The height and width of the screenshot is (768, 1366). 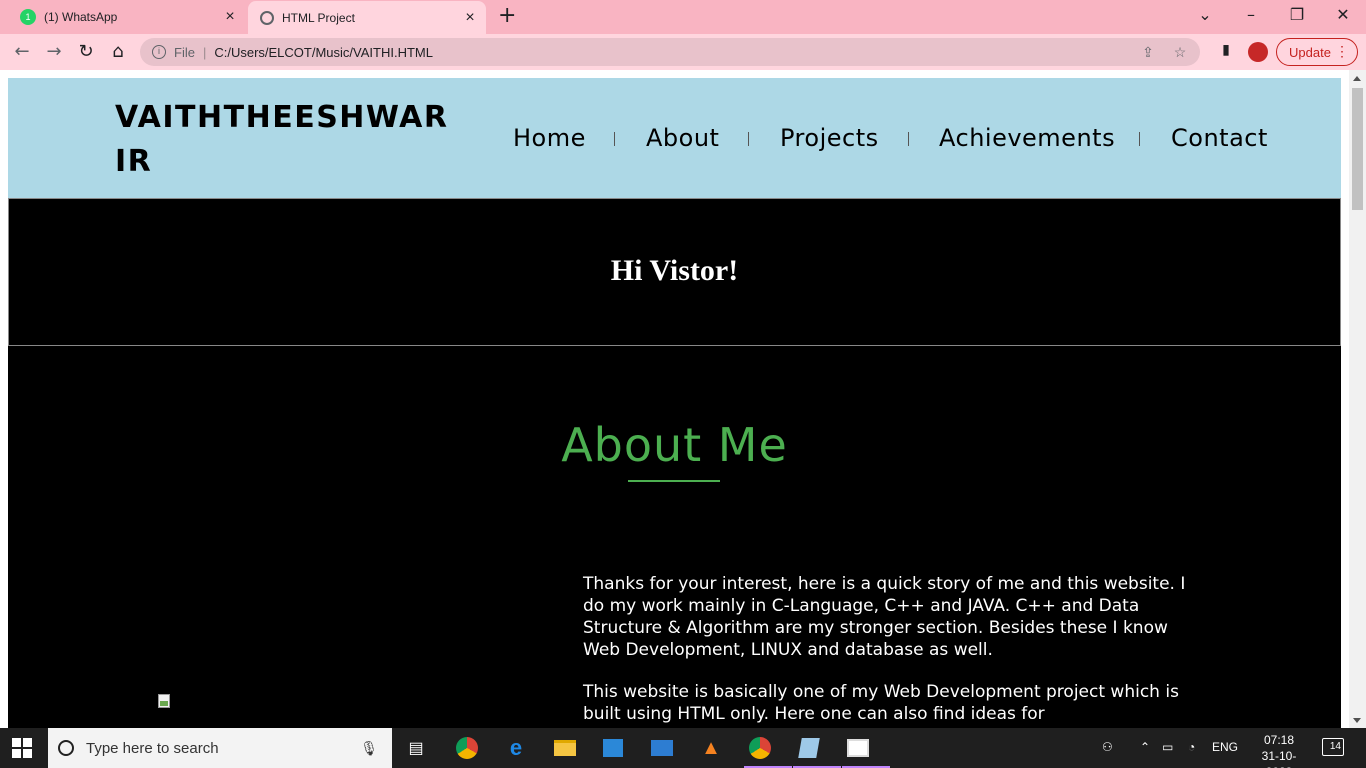 I want to click on heading-underline, so click(x=674, y=481).